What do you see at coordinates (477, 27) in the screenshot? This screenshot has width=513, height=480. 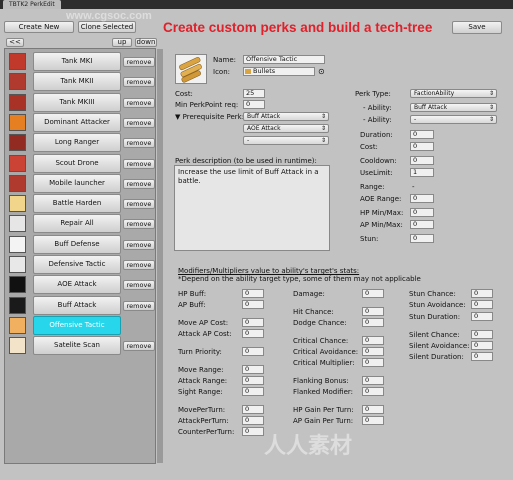 I see `save-button: Save` at bounding box center [477, 27].